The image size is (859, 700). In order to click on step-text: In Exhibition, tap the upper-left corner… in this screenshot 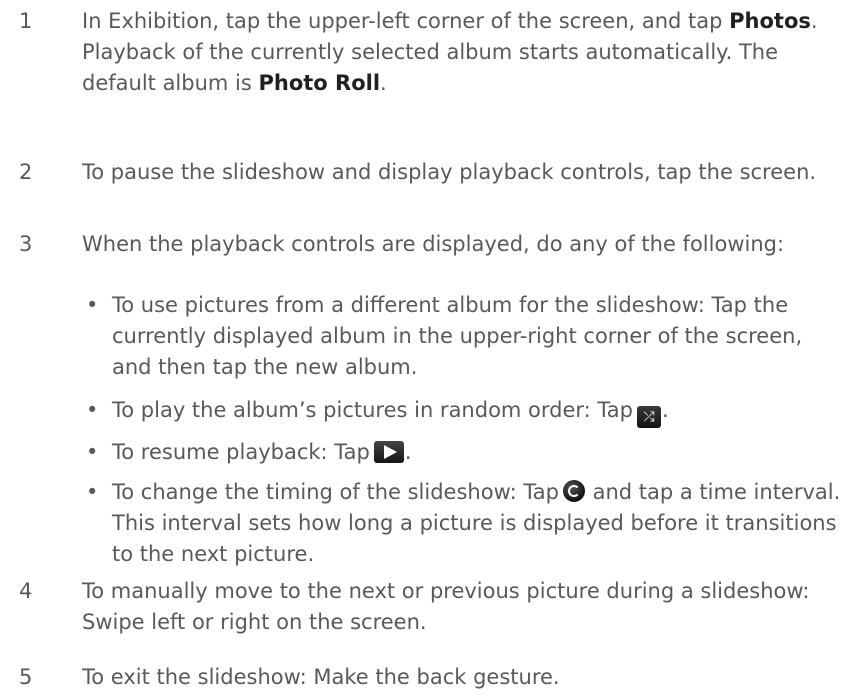, I will do `click(463, 52)`.